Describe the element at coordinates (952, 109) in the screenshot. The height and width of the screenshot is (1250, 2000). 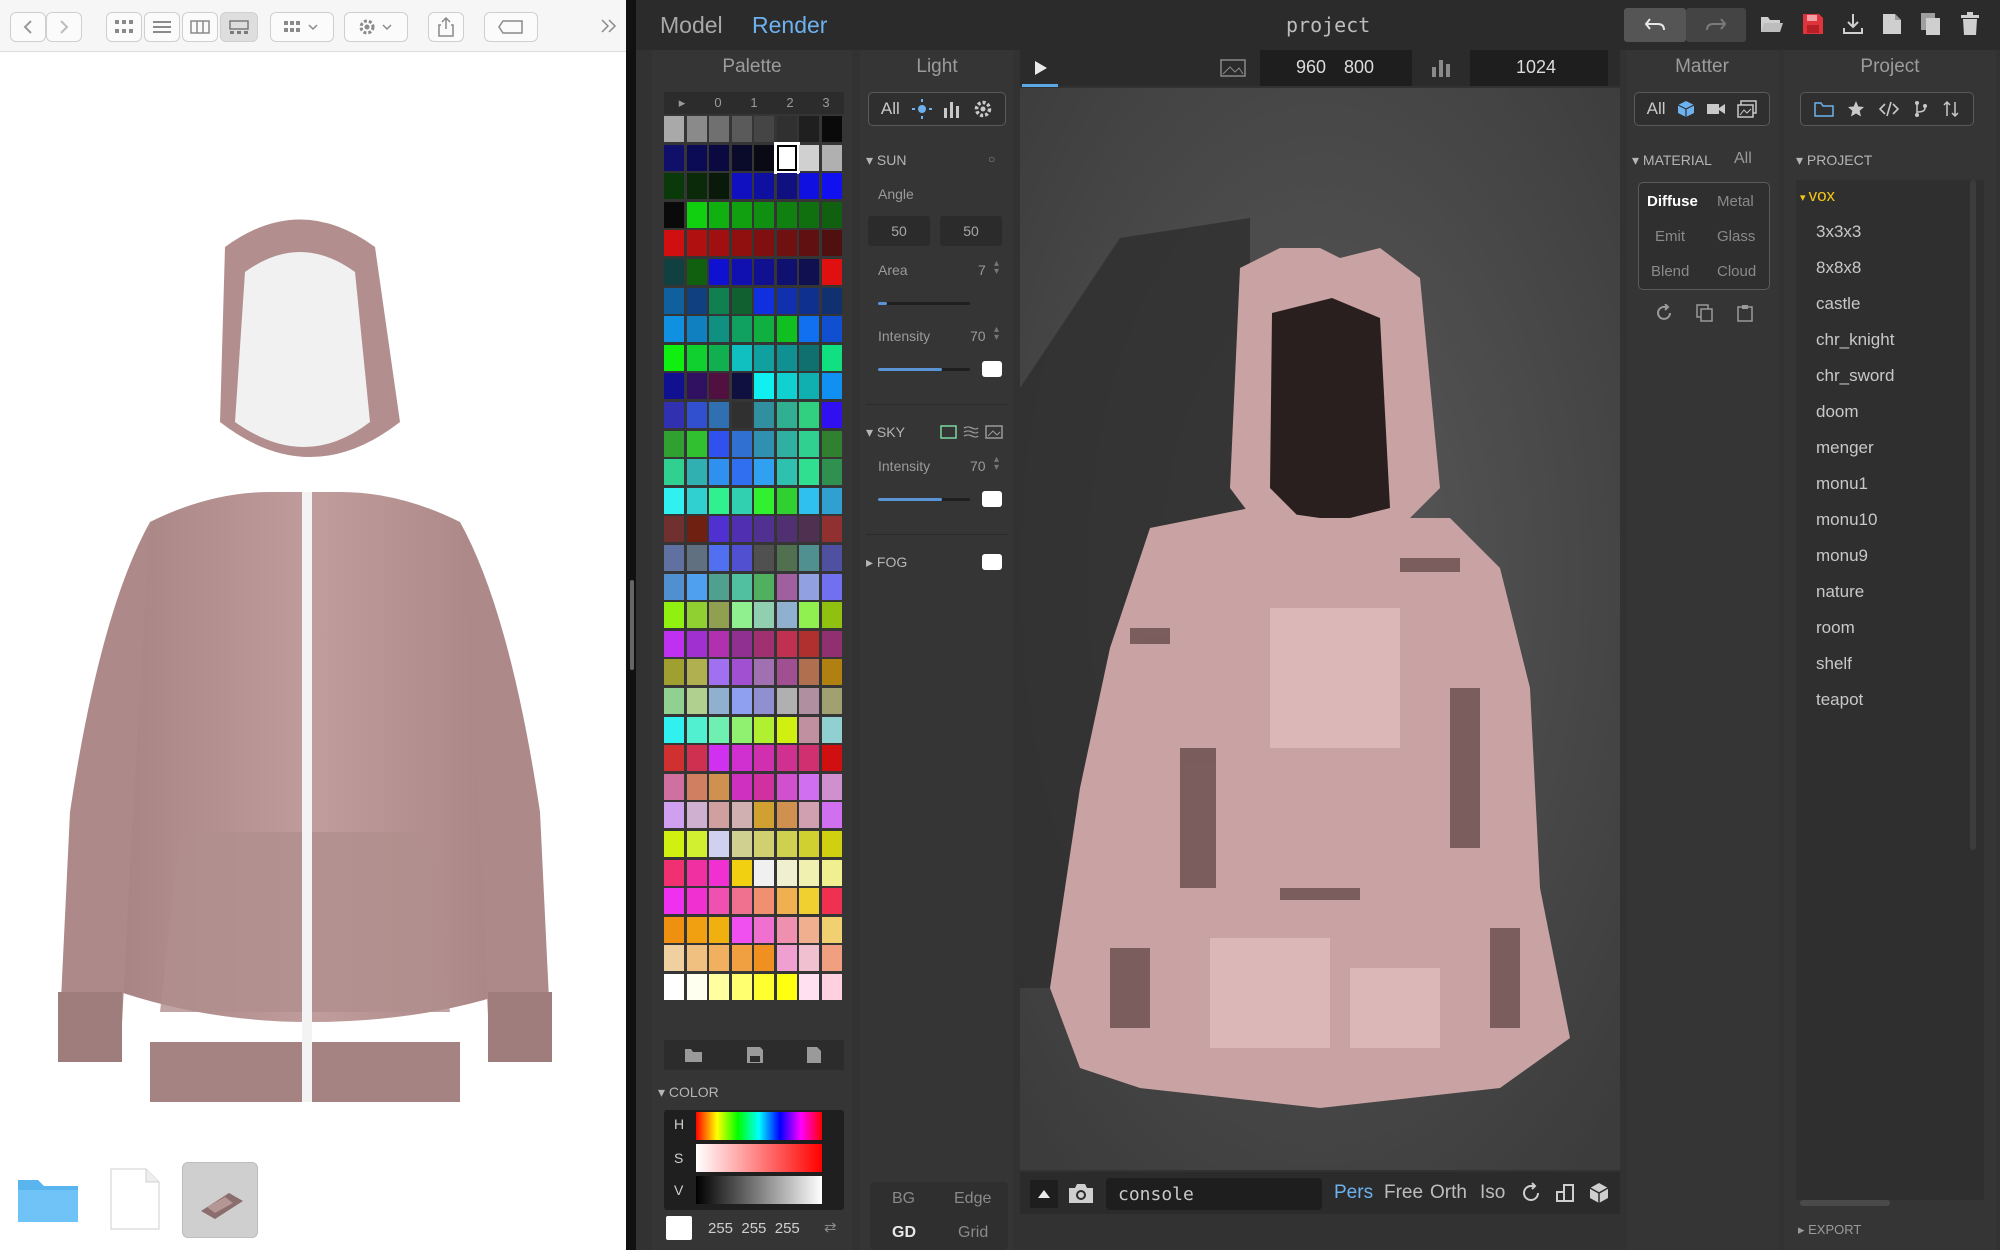
I see `bar-chart-icon` at that location.